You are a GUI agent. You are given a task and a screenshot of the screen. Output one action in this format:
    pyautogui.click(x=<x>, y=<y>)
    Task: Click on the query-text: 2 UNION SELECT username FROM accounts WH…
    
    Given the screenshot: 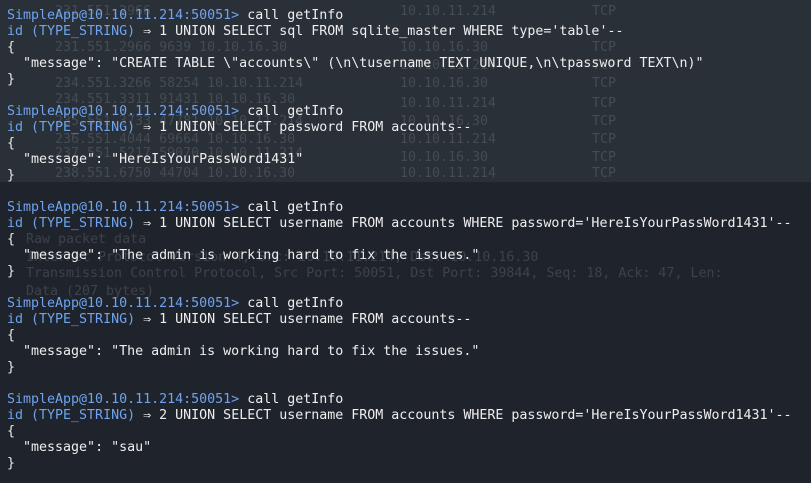 What is the action you would take?
    pyautogui.click(x=475, y=415)
    